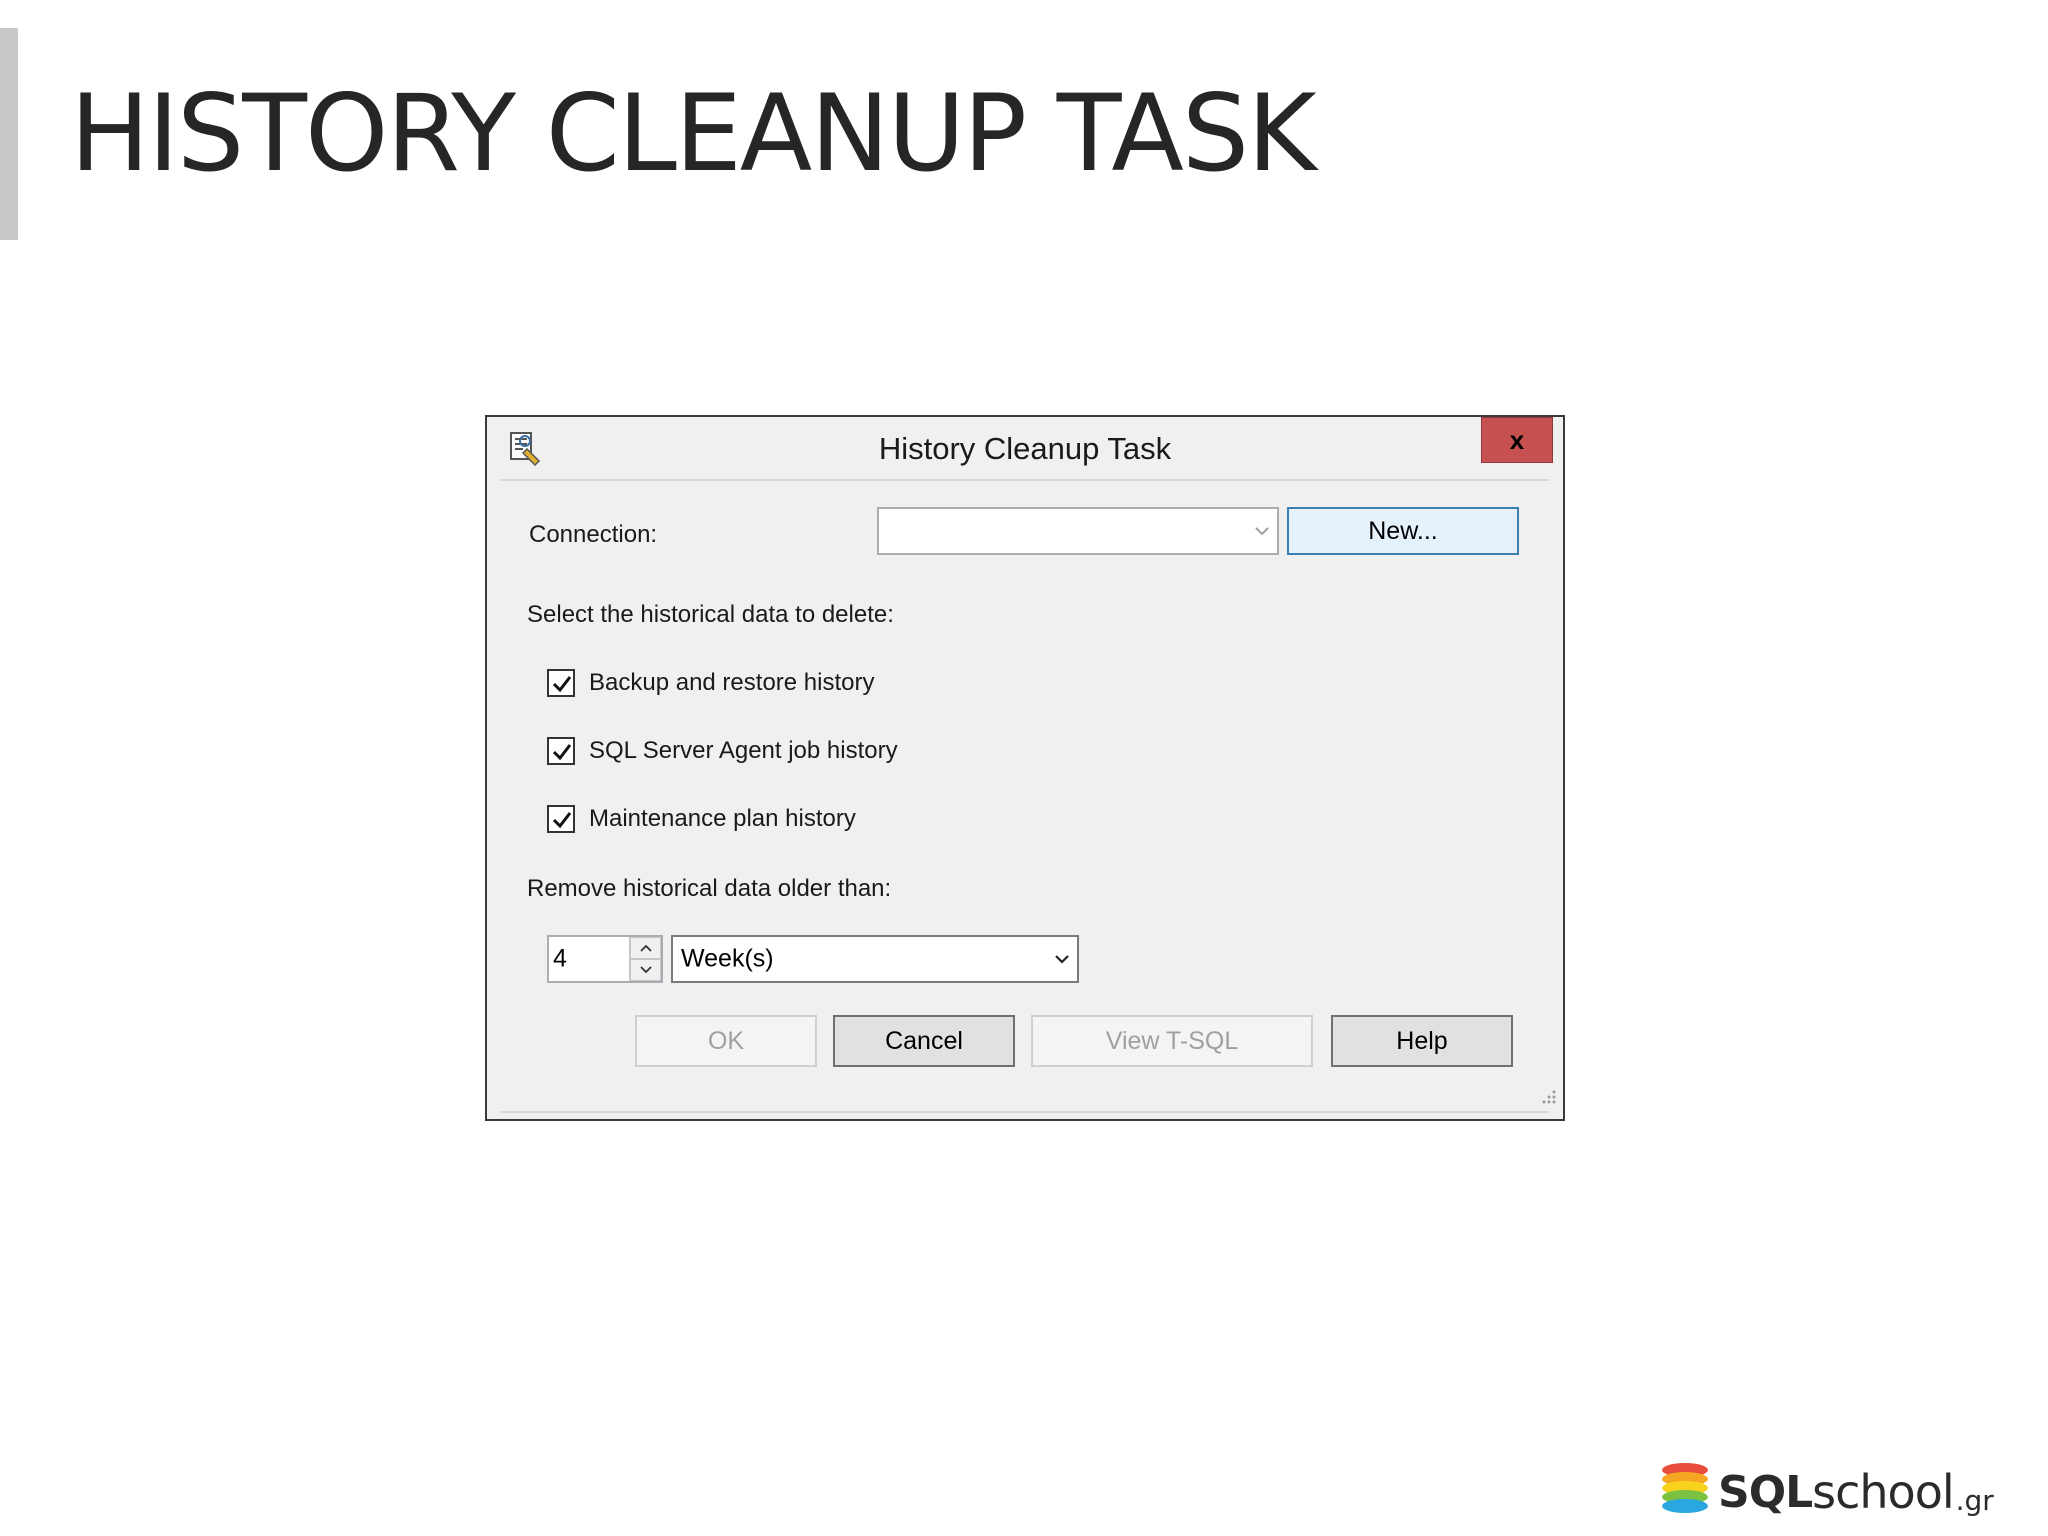  What do you see at coordinates (1078, 531) in the screenshot?
I see `connection-combo` at bounding box center [1078, 531].